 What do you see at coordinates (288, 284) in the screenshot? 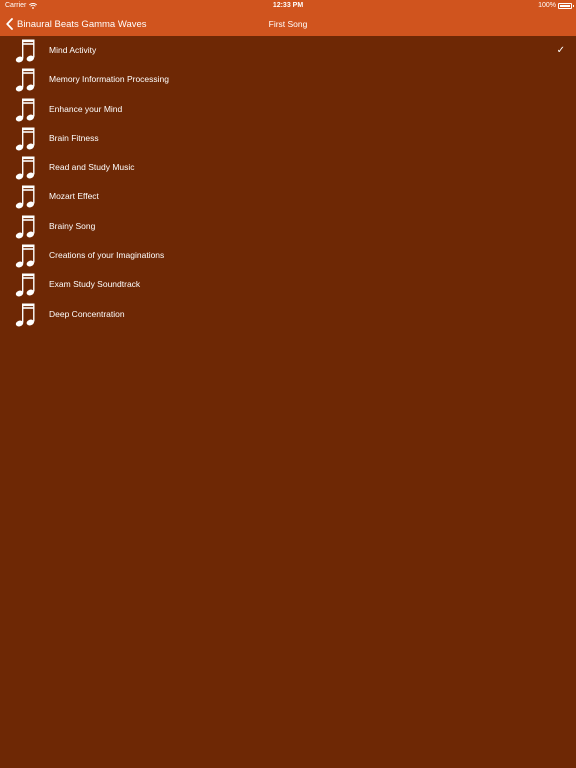
I see `song-list-item: Exam Study Soundtrack` at bounding box center [288, 284].